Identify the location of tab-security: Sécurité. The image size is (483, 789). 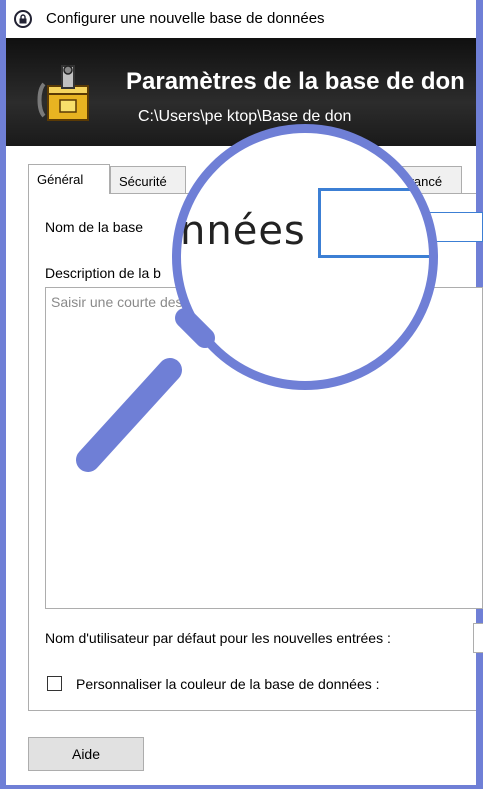
(148, 180).